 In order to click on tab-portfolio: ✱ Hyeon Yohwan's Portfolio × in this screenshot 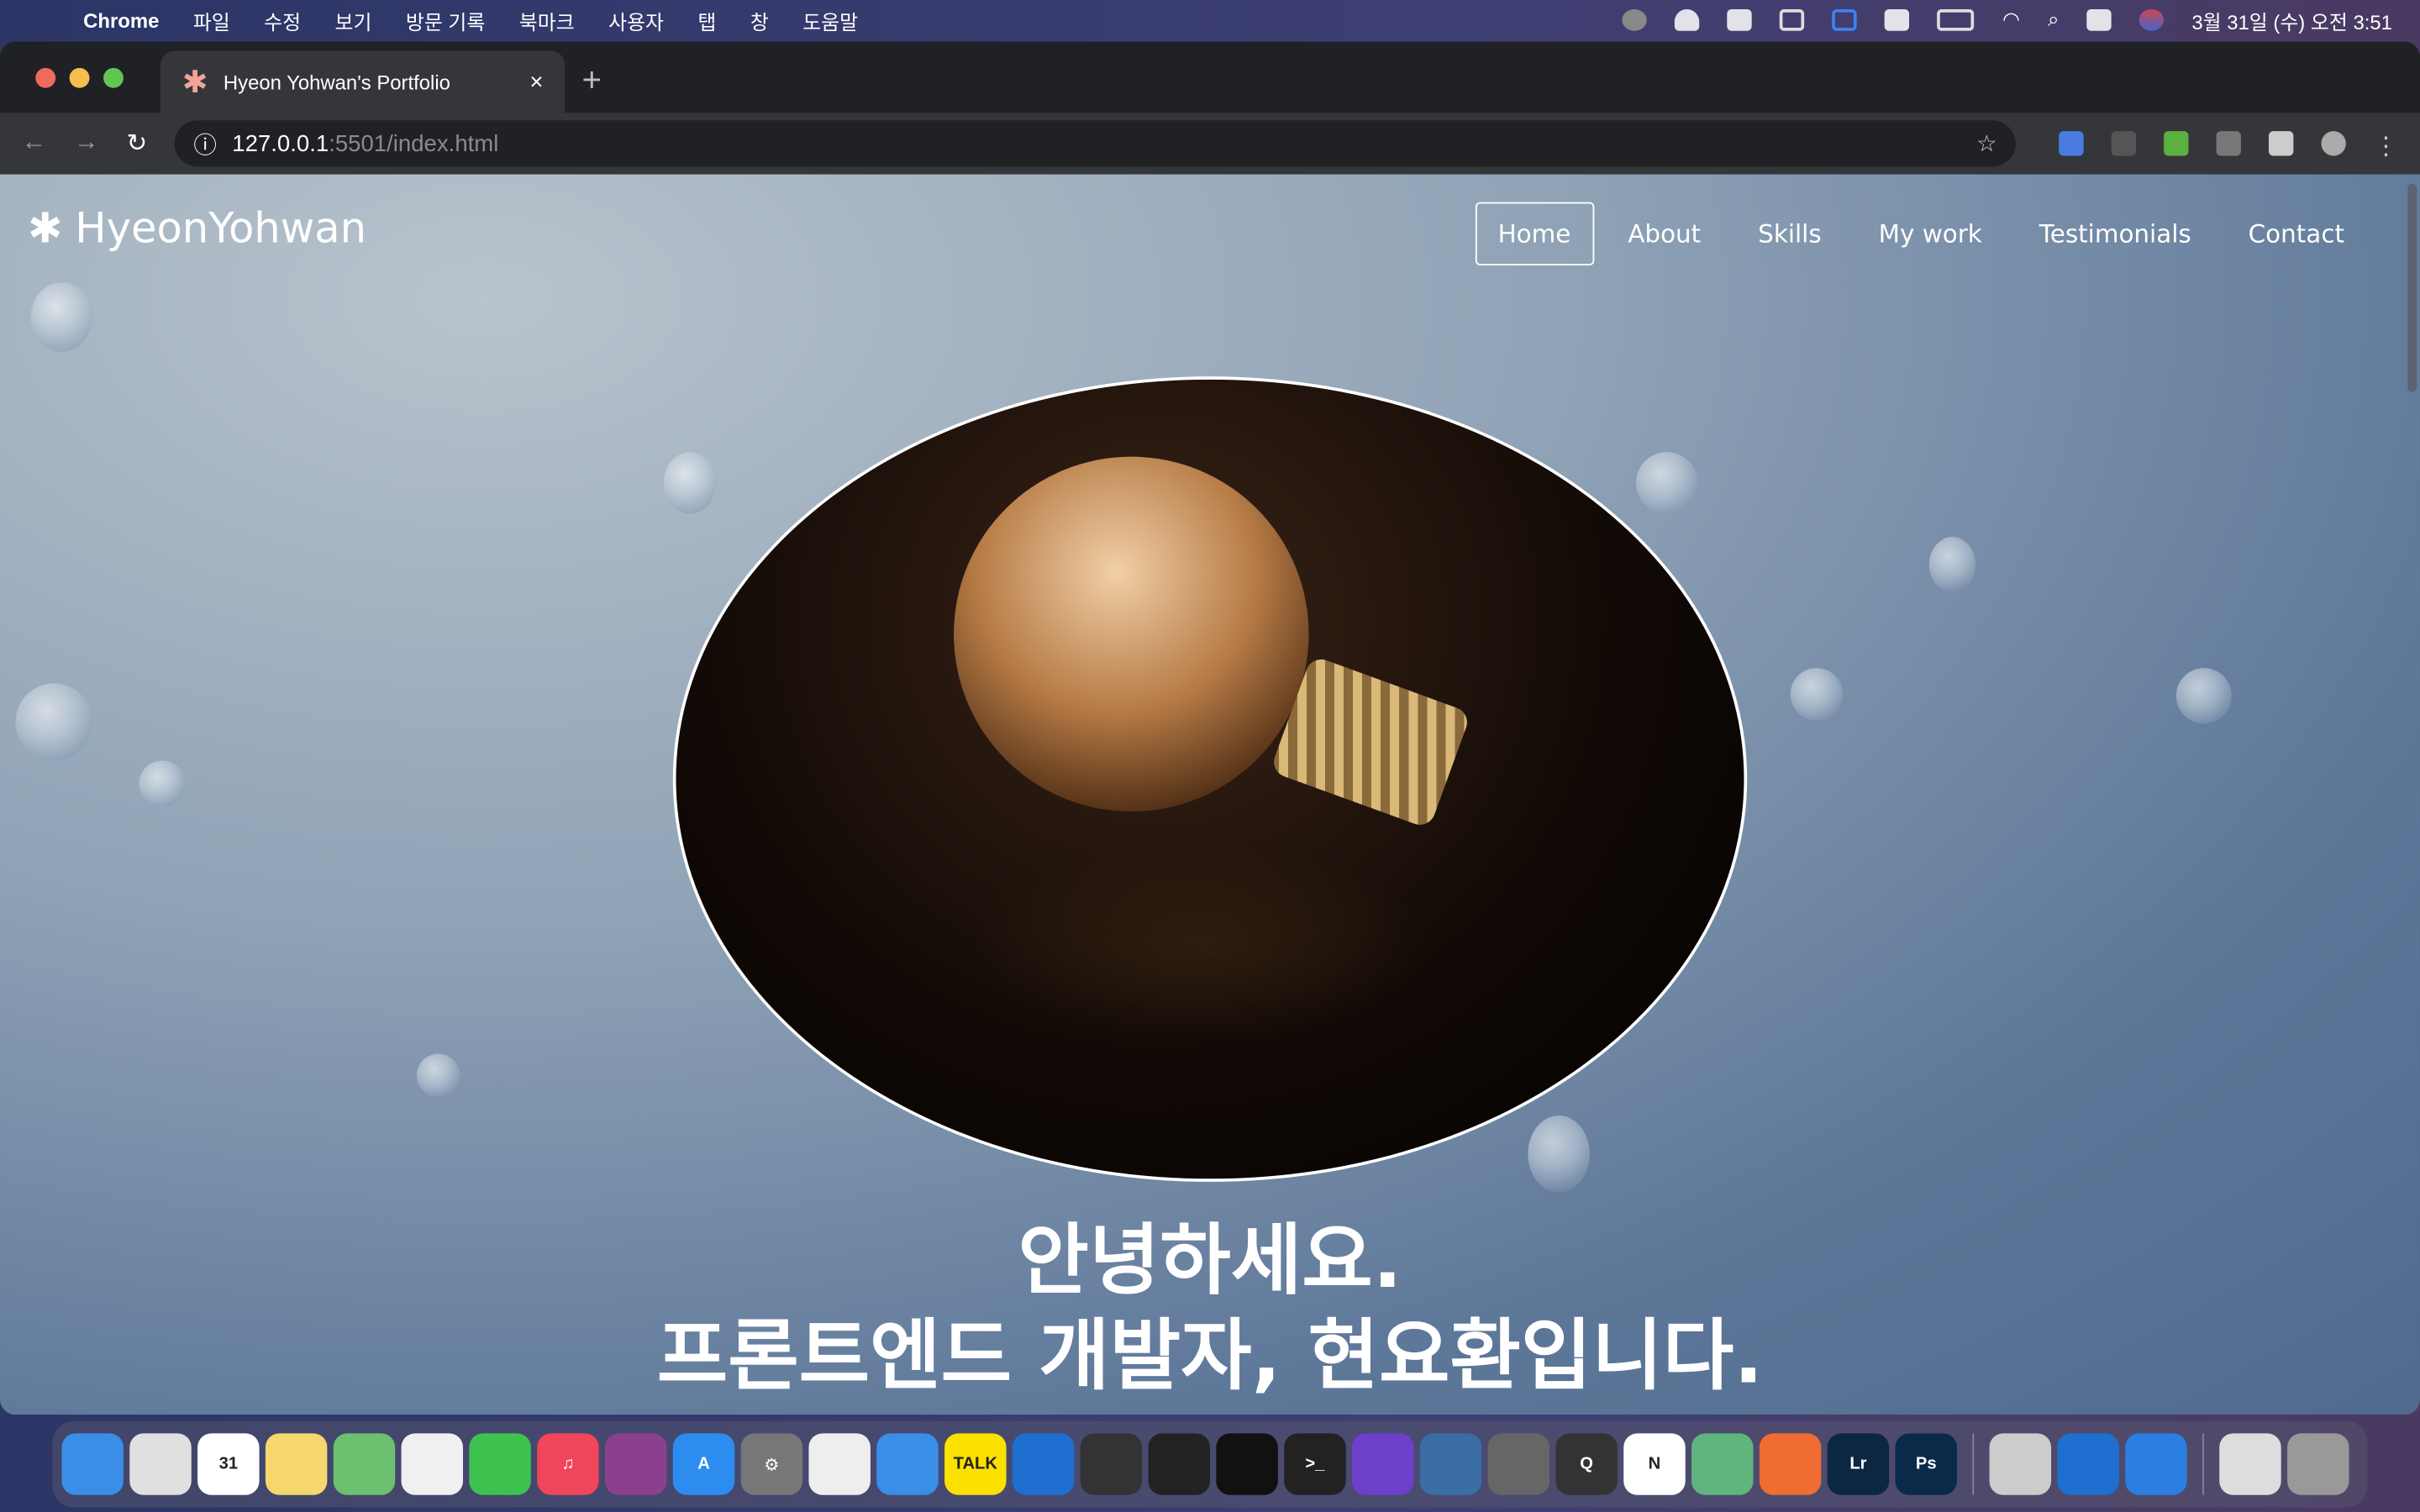, I will do `click(363, 81)`.